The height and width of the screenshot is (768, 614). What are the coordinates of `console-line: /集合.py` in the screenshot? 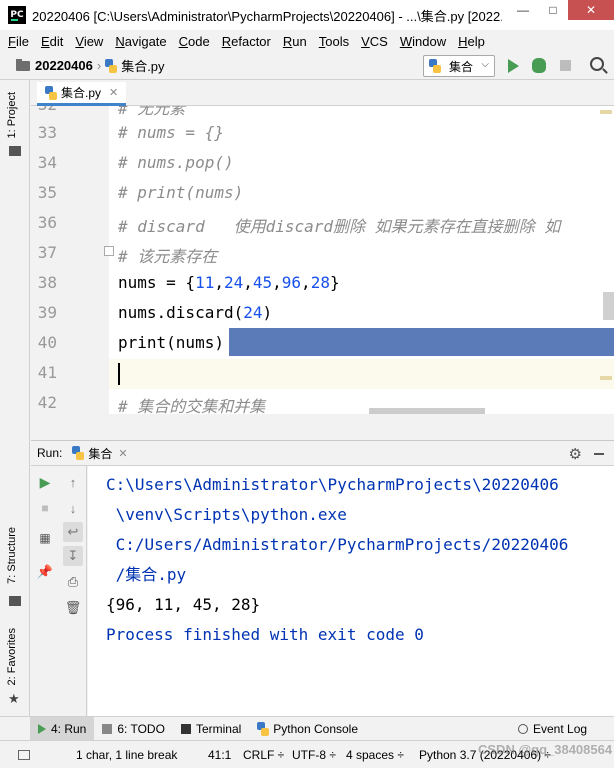 It's located at (146, 574).